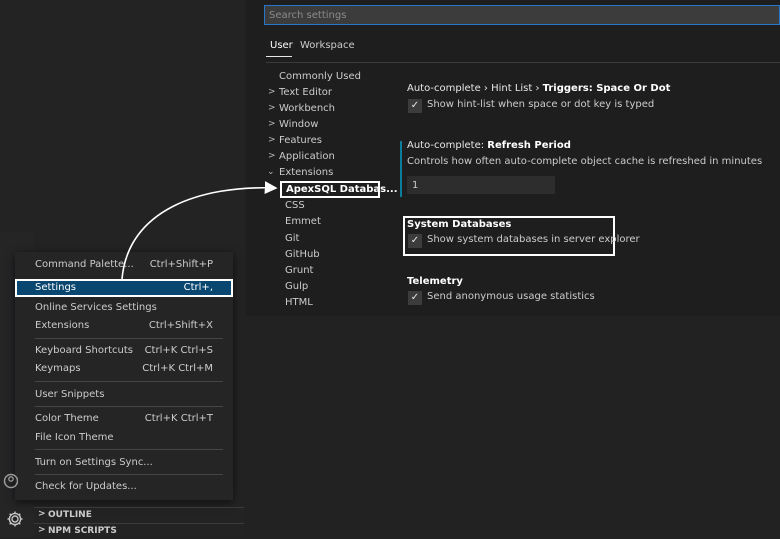 Image resolution: width=780 pixels, height=539 pixels. I want to click on menu-item-label: Extensions, so click(62, 325).